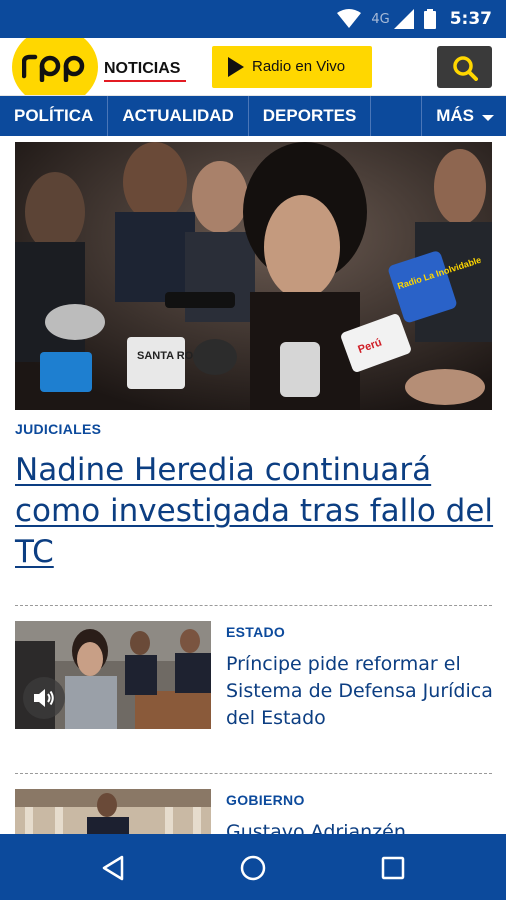 Image resolution: width=506 pixels, height=900 pixels. I want to click on recents-icon, so click(393, 868).